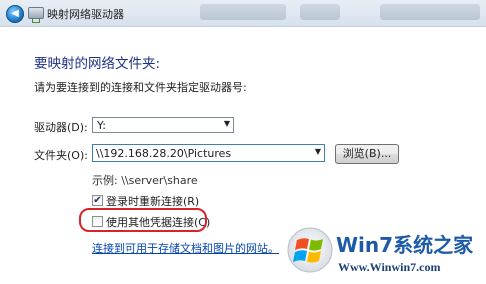  I want to click on watermark-brand: Win7系统之家, so click(405, 245).